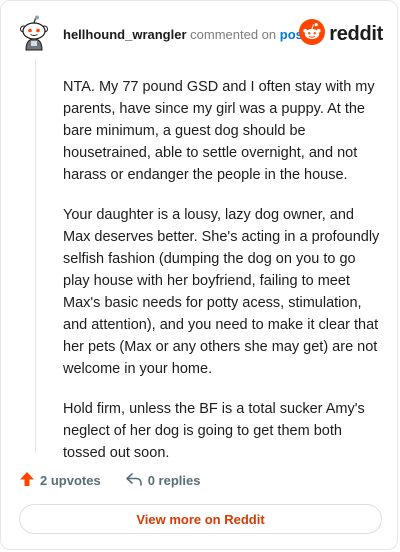 The width and height of the screenshot is (400, 552). What do you see at coordinates (174, 480) in the screenshot?
I see `reply-count: 0 replies` at bounding box center [174, 480].